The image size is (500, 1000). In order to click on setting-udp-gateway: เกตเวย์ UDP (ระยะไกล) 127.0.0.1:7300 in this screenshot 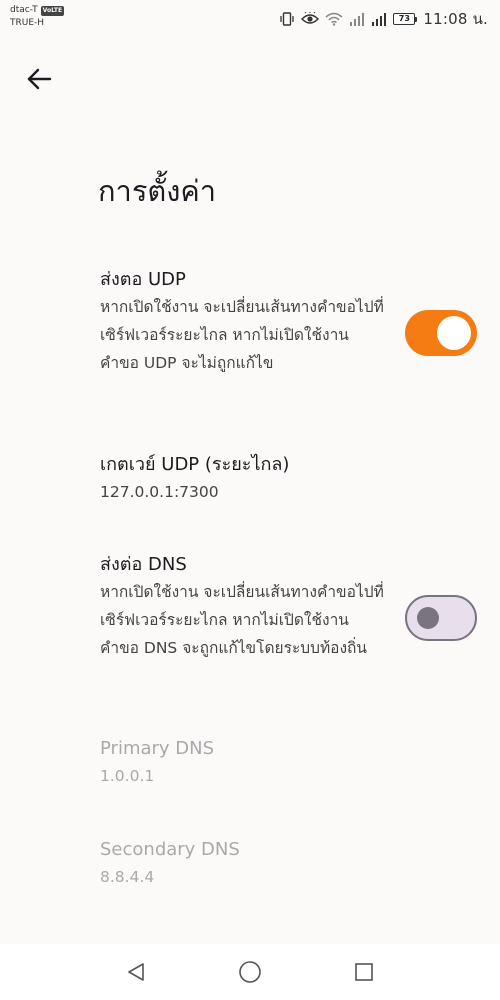, I will do `click(245, 479)`.